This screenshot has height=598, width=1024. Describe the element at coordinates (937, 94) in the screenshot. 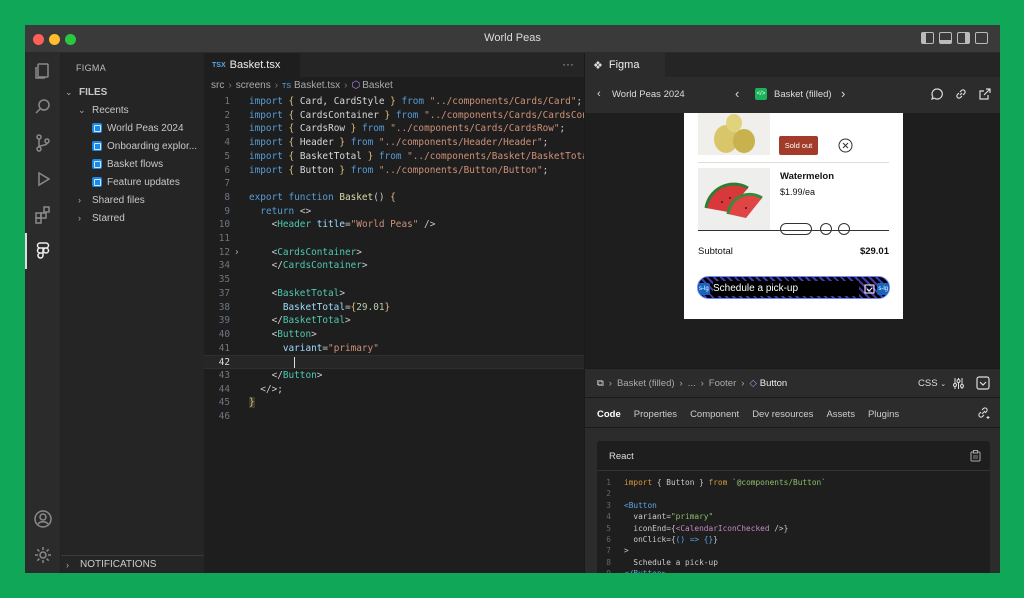

I see `comment-icon` at that location.